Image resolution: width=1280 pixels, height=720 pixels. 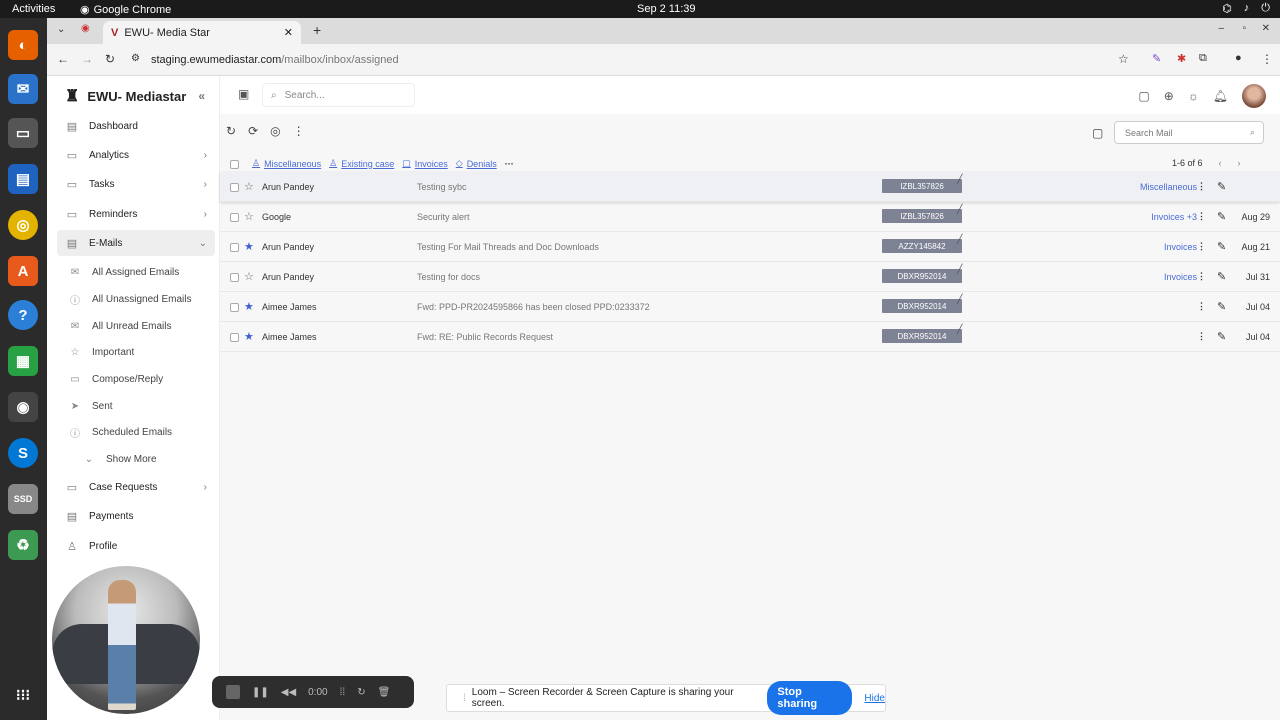 I want to click on refresh-icon: ↻, so click(x=231, y=131).